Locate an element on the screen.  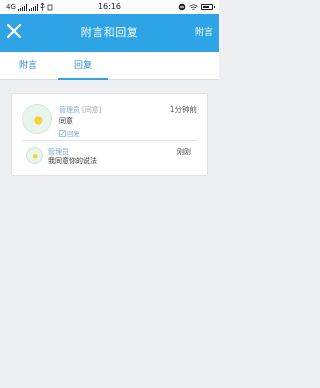
avatar is located at coordinates (37, 119).